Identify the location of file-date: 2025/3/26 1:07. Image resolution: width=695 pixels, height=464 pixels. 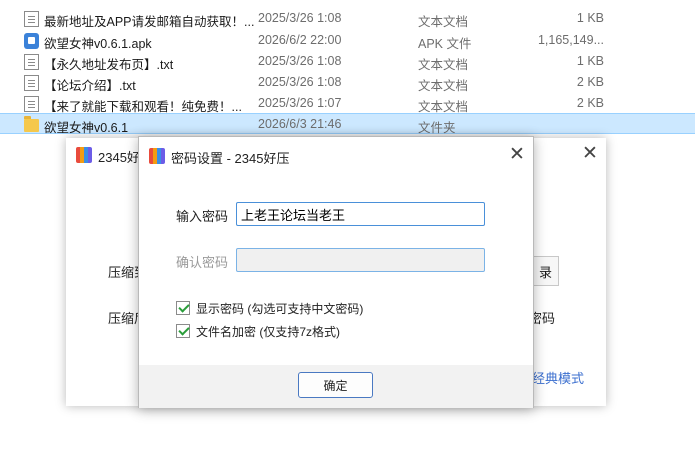
(300, 103).